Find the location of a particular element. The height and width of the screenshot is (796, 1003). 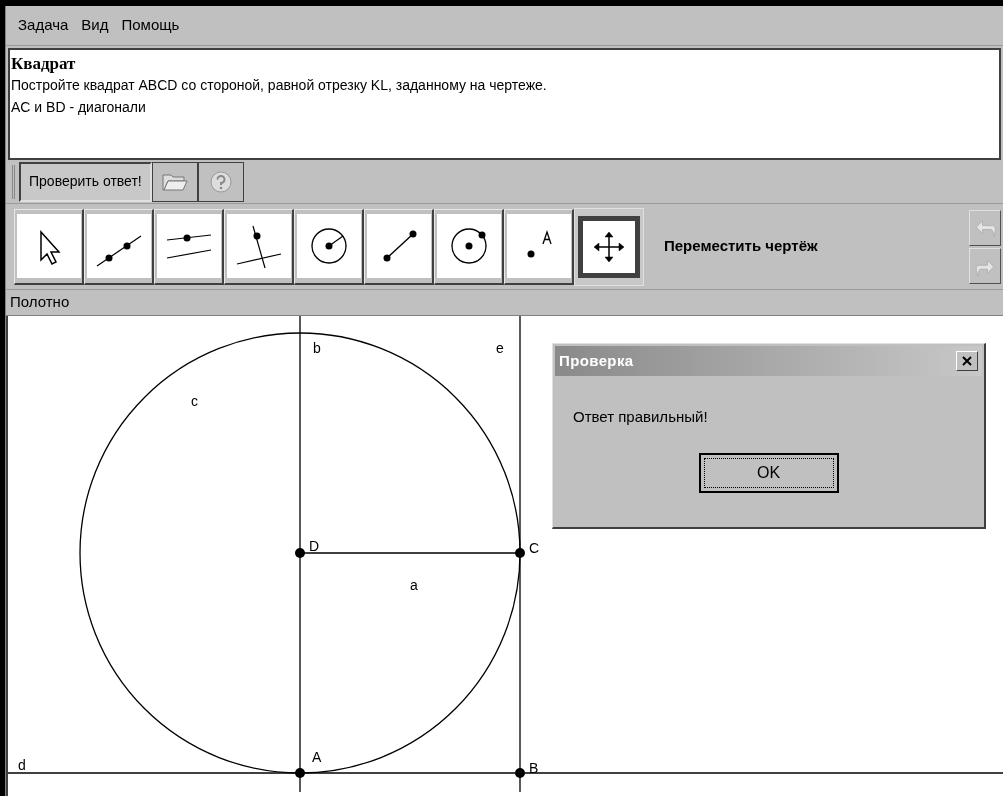

close-button is located at coordinates (967, 361).